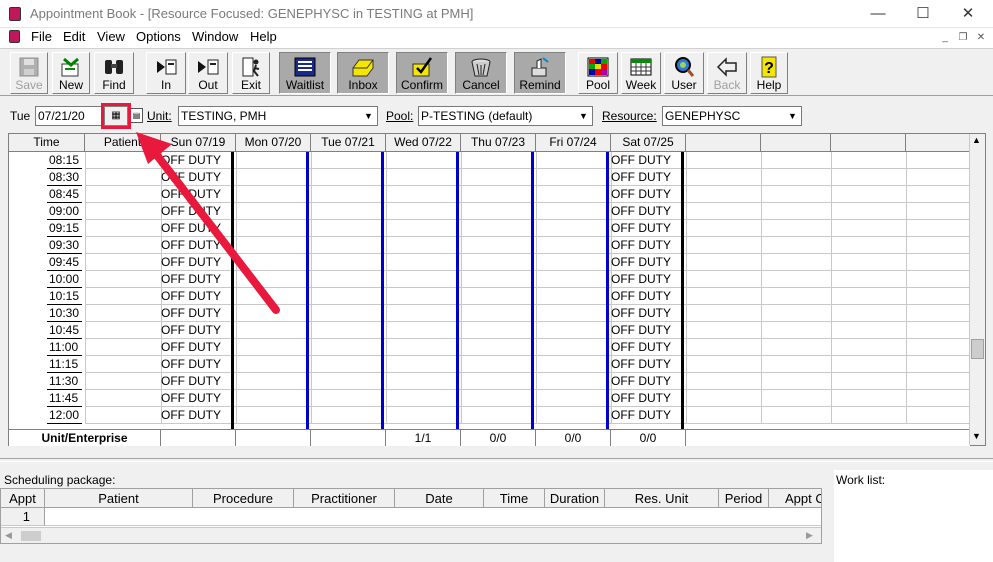  What do you see at coordinates (684, 73) in the screenshot?
I see `user-button: User` at bounding box center [684, 73].